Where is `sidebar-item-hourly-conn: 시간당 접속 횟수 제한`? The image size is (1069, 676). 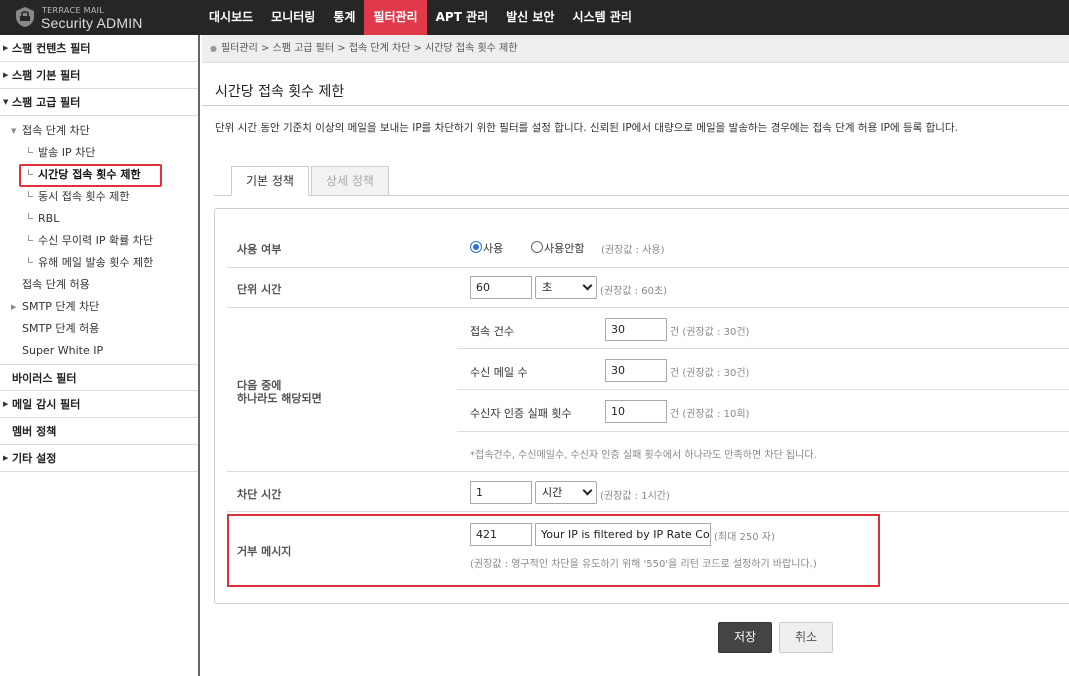 sidebar-item-hourly-conn: 시간당 접속 횟수 제한 is located at coordinates (99, 175).